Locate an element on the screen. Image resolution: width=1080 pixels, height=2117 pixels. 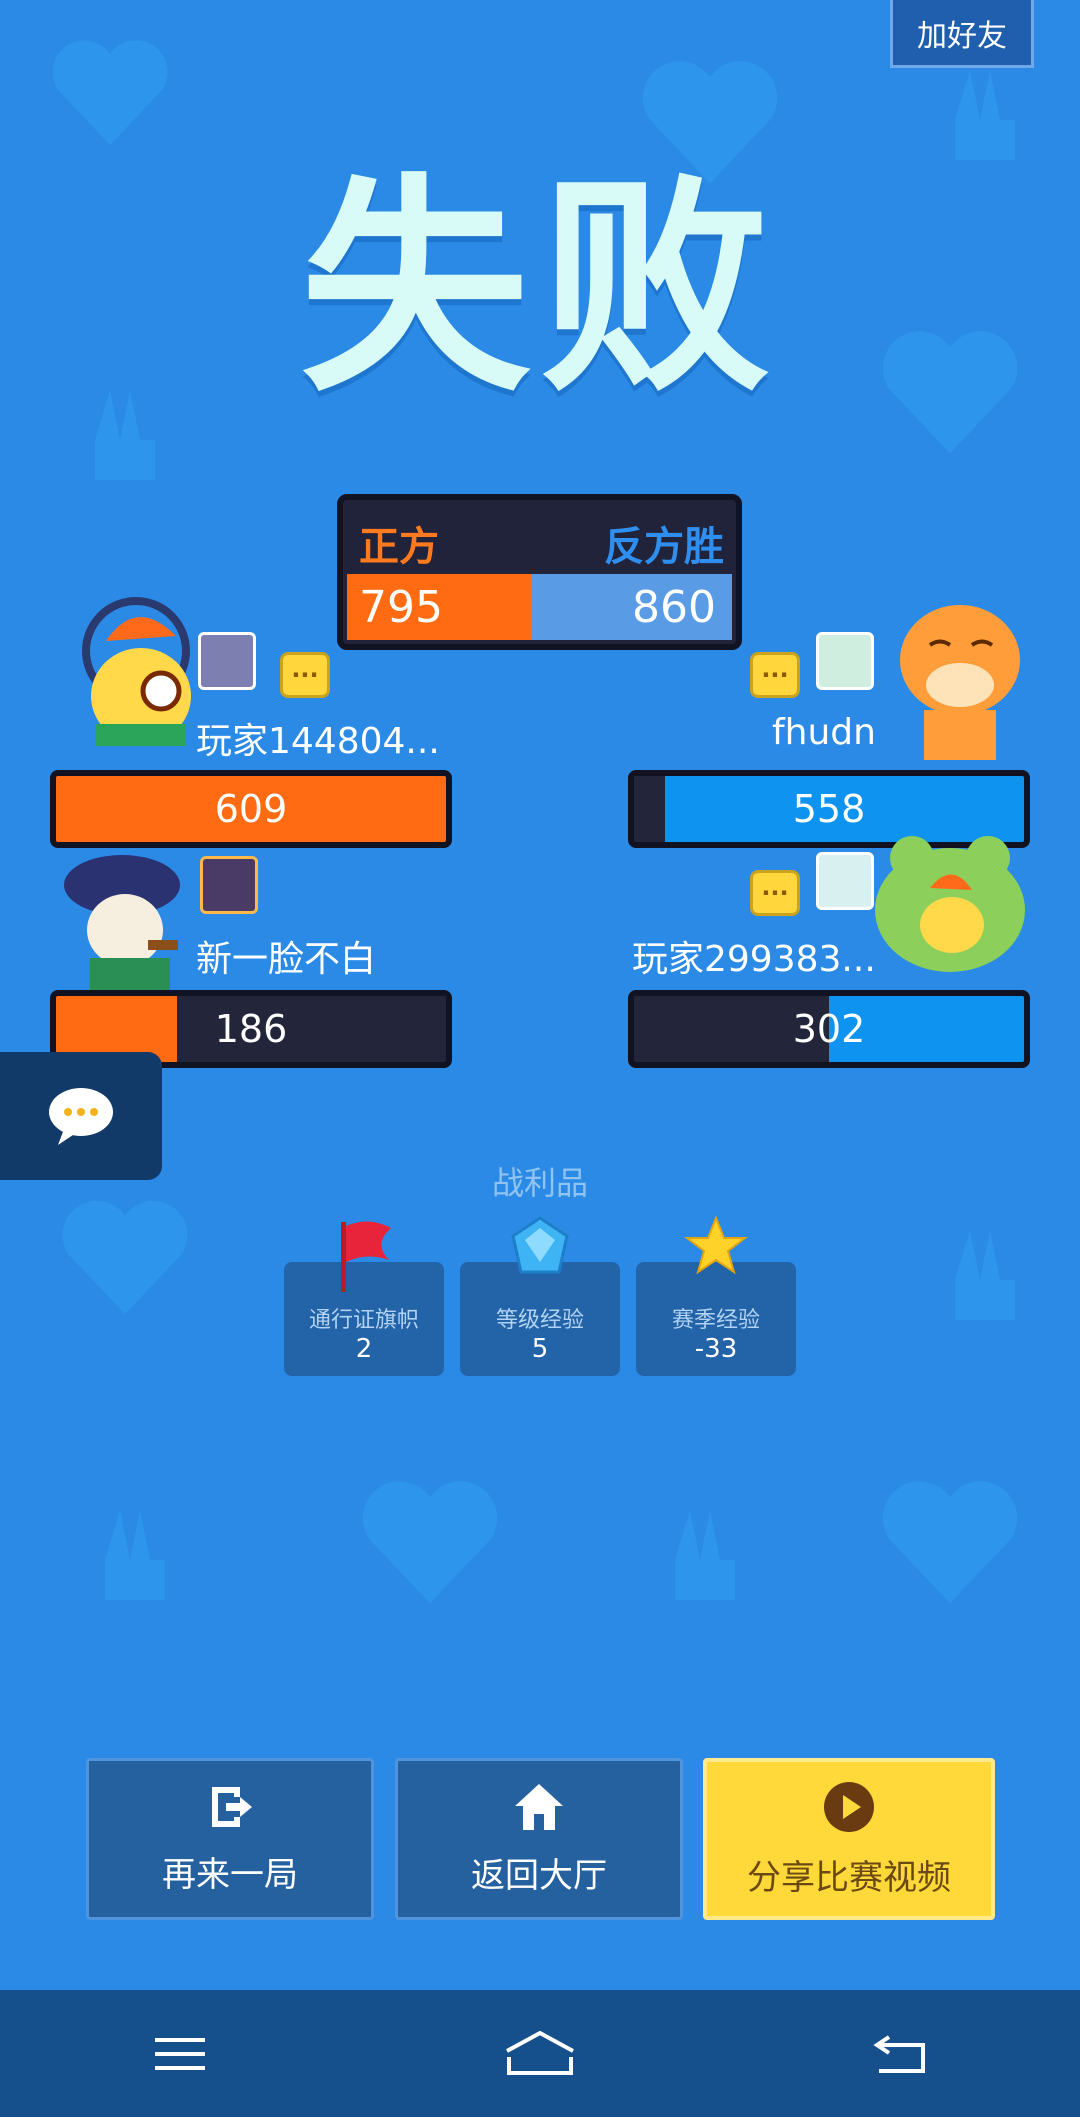
red-flag-icon is located at coordinates (366, 1256).